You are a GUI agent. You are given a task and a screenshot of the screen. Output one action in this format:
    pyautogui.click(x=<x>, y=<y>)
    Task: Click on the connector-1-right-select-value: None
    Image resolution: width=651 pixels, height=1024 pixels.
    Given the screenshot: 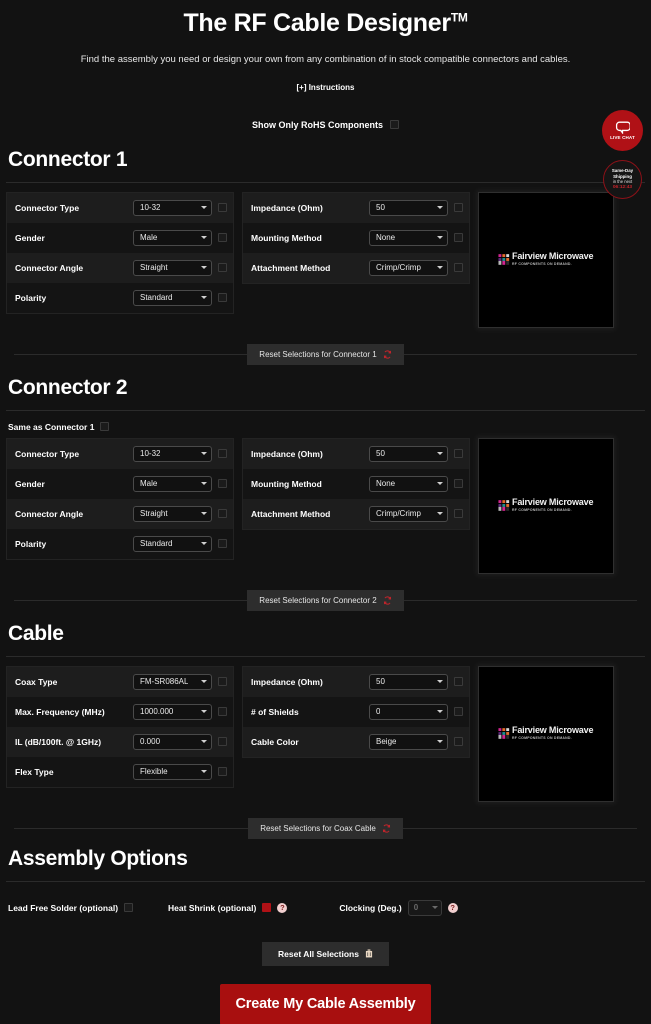 What is the action you would take?
    pyautogui.click(x=386, y=237)
    